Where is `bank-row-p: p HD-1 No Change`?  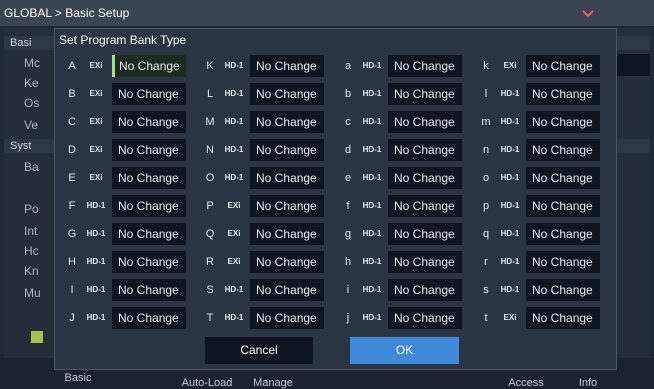 bank-row-p: p HD-1 No Change is located at coordinates (540, 206).